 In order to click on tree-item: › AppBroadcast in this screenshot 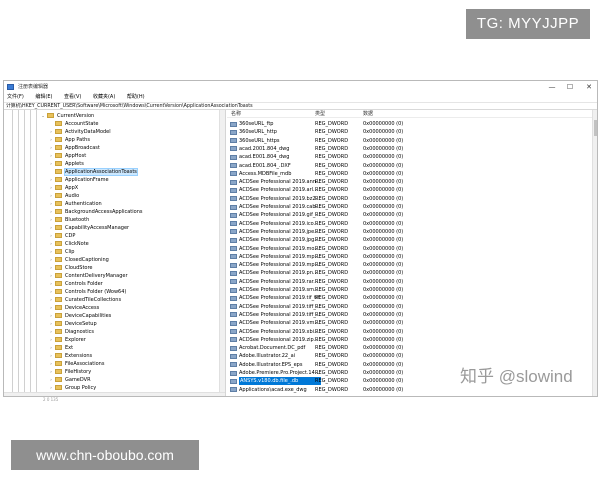, I will do `click(74, 148)`.